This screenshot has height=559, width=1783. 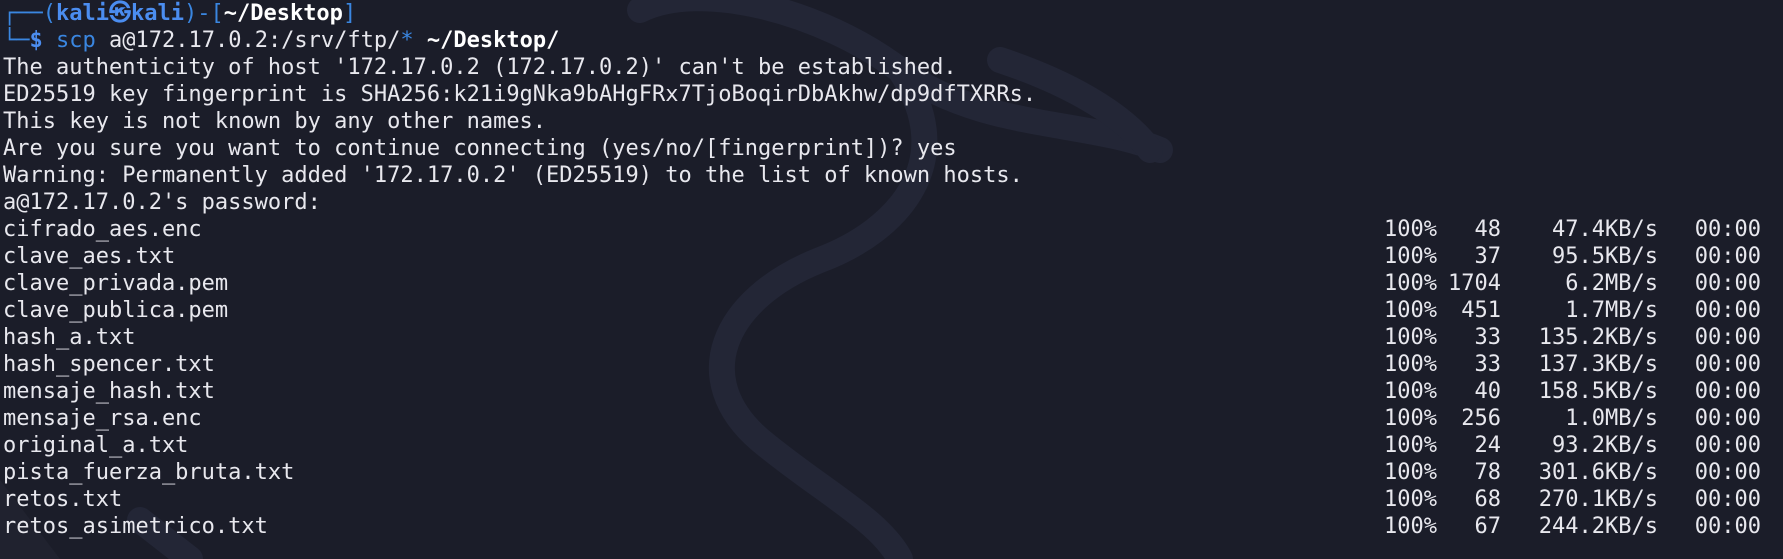 What do you see at coordinates (1488, 472) in the screenshot?
I see `transfer-size: 78` at bounding box center [1488, 472].